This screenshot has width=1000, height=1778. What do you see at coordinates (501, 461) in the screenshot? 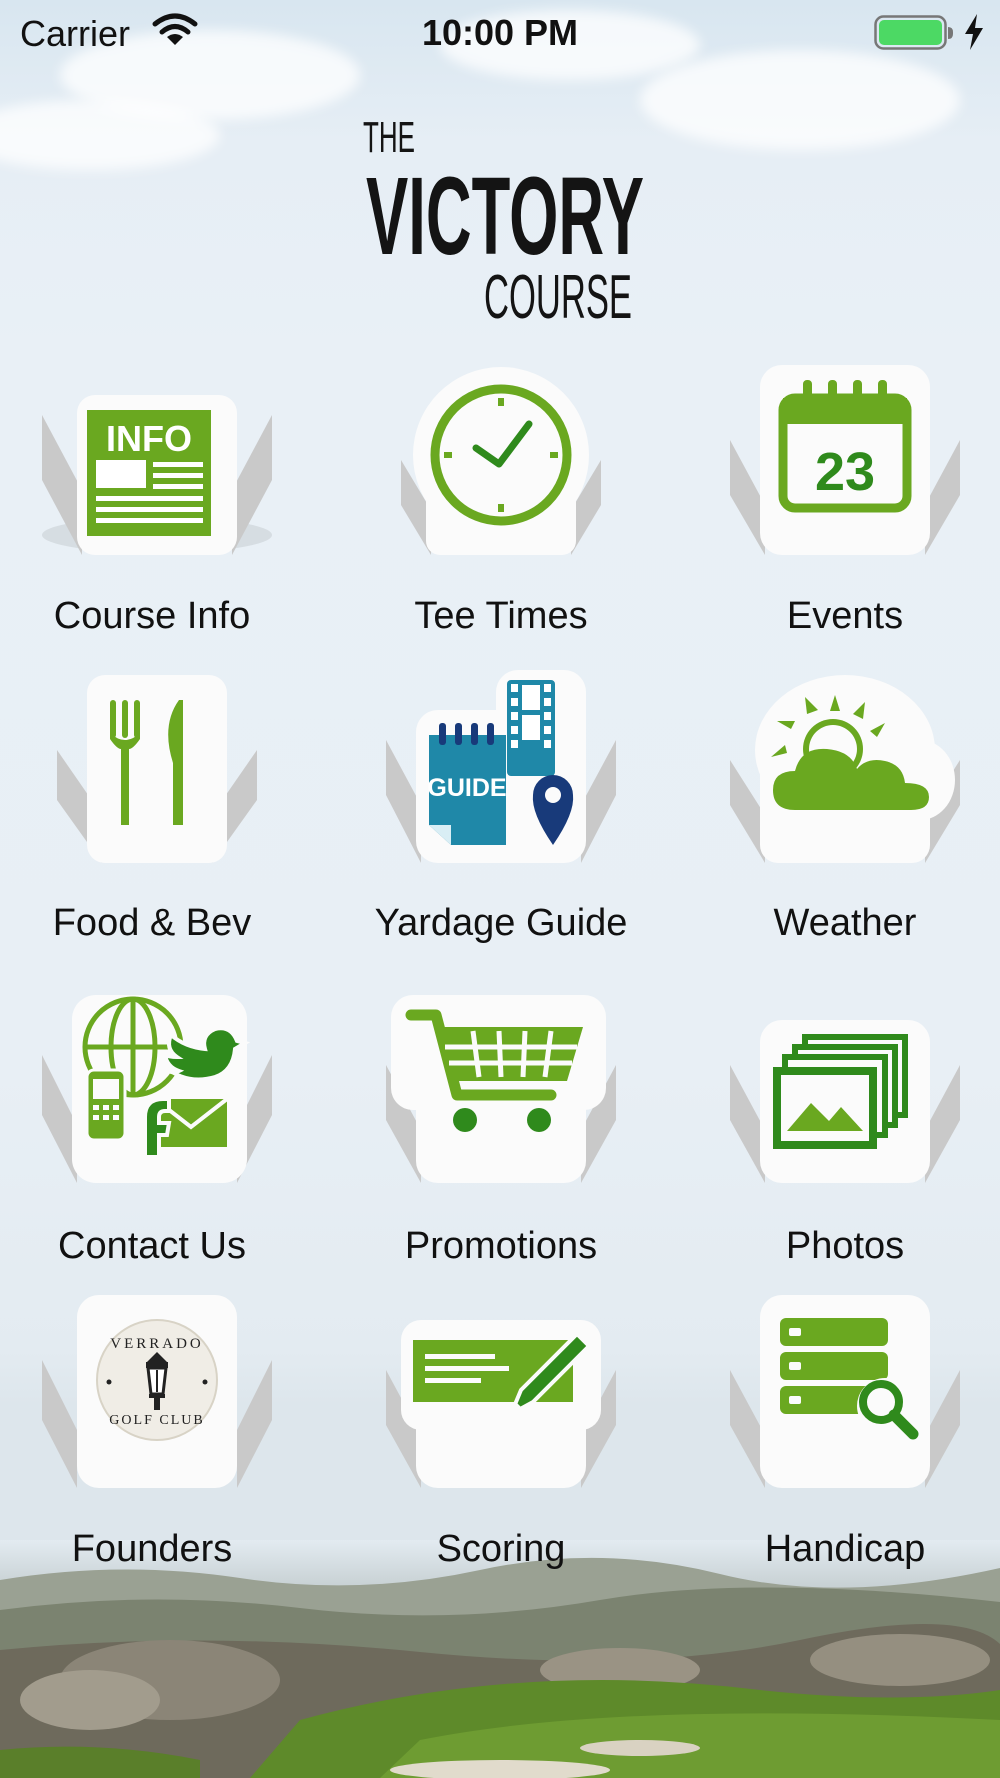
I see `clock-icon` at bounding box center [501, 461].